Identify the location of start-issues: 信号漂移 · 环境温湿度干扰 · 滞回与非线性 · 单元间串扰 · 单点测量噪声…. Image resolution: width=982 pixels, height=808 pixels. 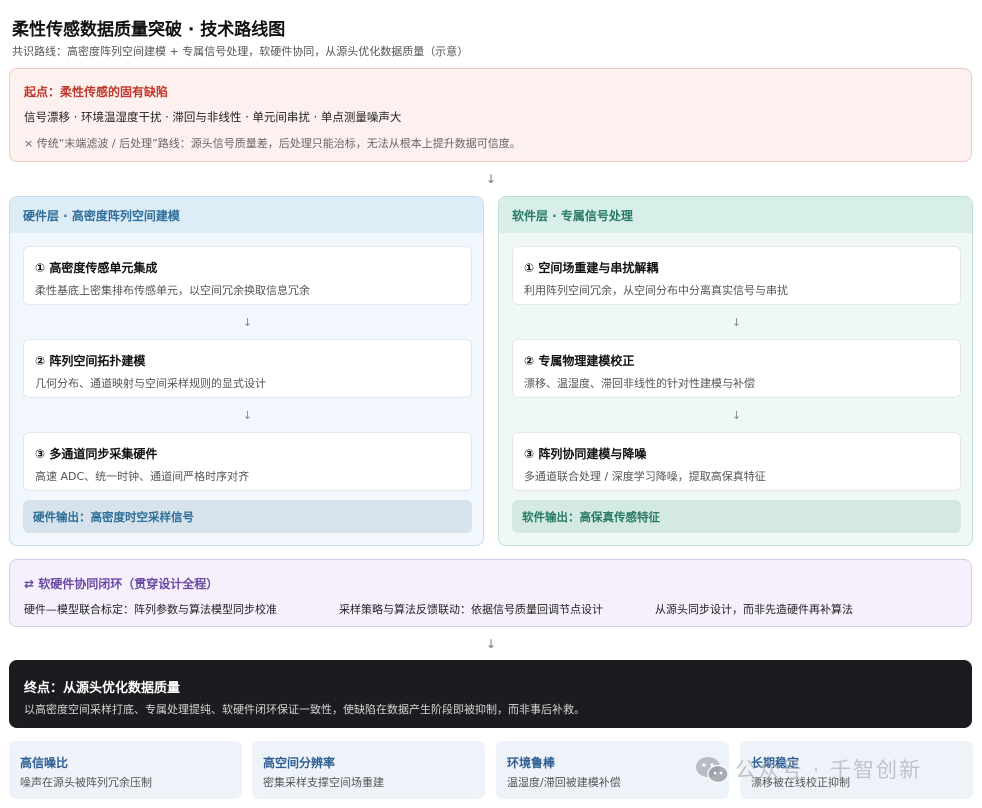
(213, 117).